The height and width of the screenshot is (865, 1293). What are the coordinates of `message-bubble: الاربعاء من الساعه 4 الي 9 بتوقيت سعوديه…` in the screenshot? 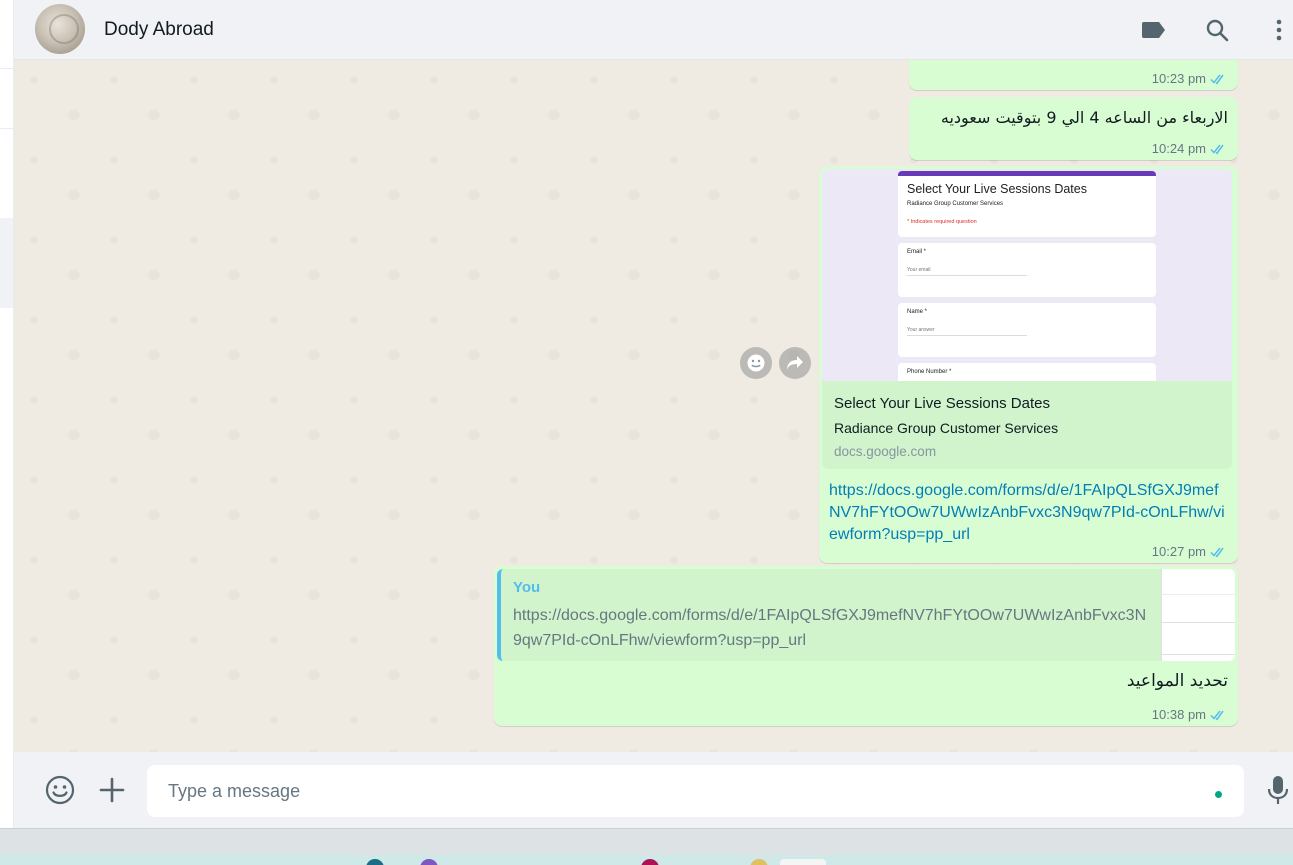 It's located at (1073, 128).